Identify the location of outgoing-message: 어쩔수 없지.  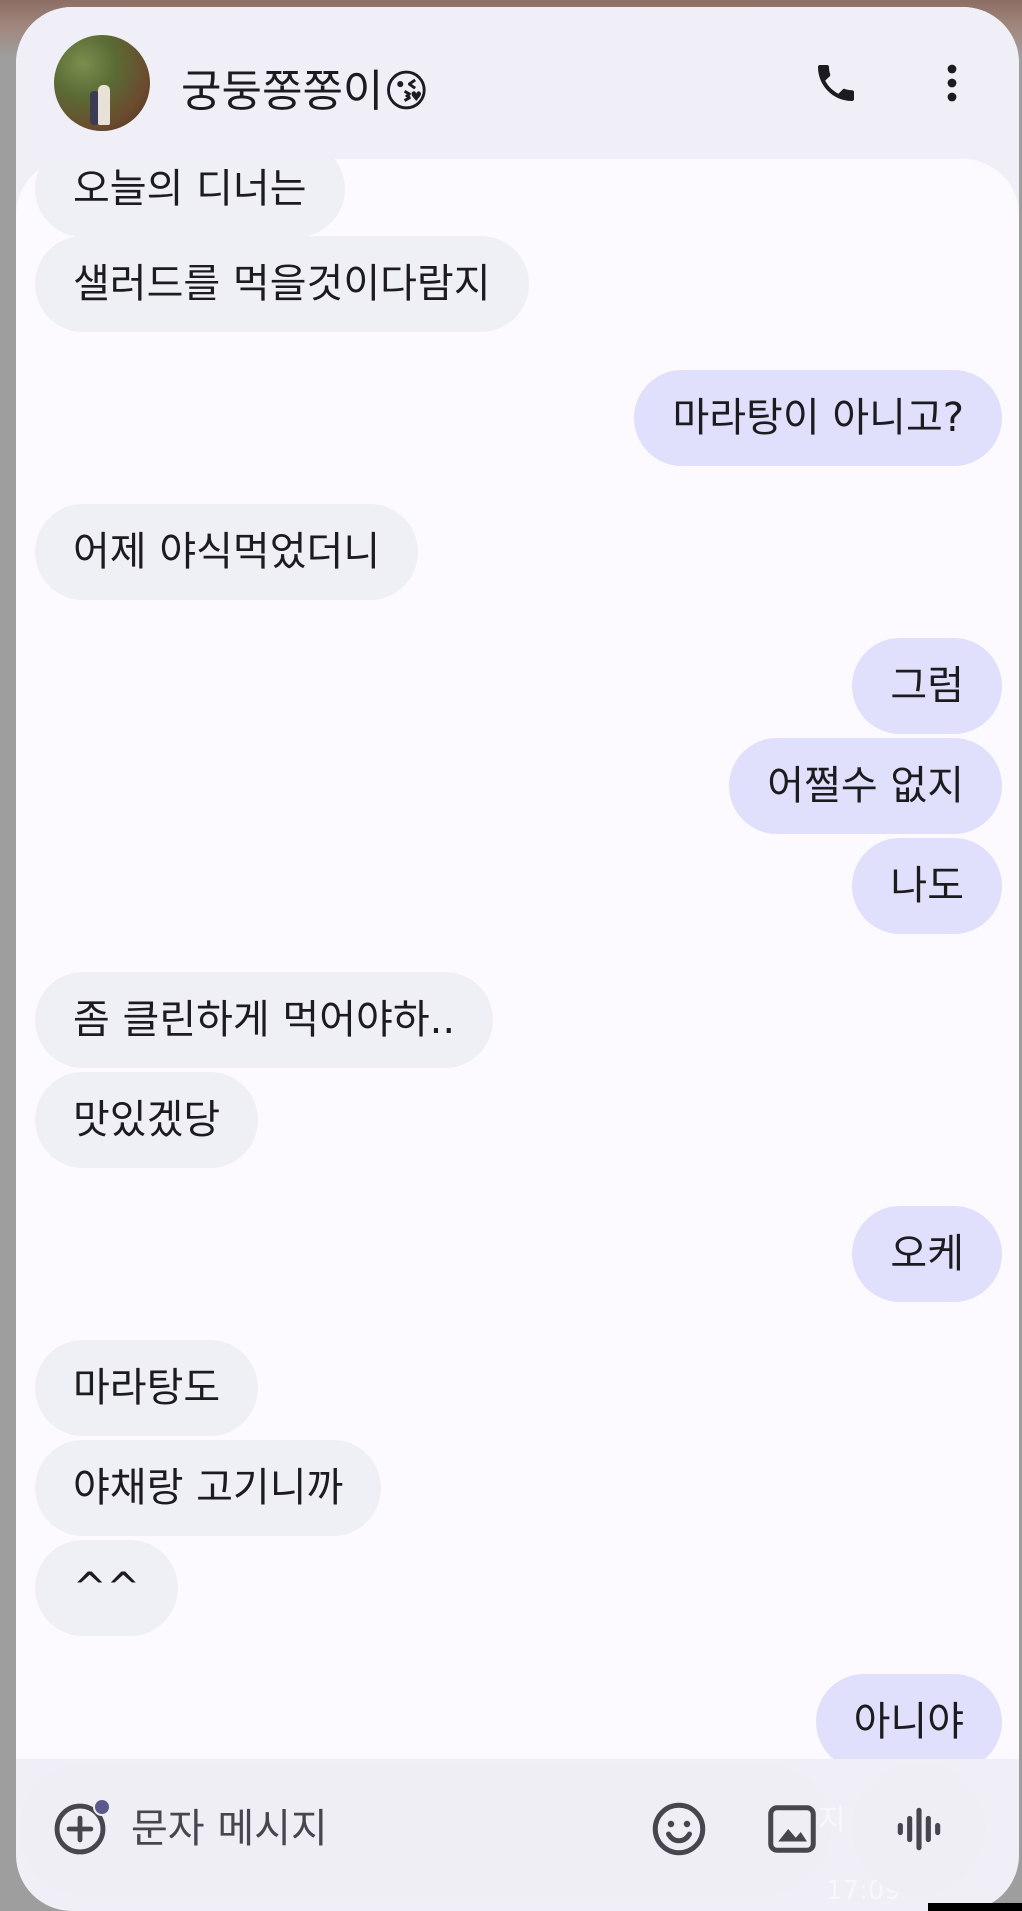
(865, 786).